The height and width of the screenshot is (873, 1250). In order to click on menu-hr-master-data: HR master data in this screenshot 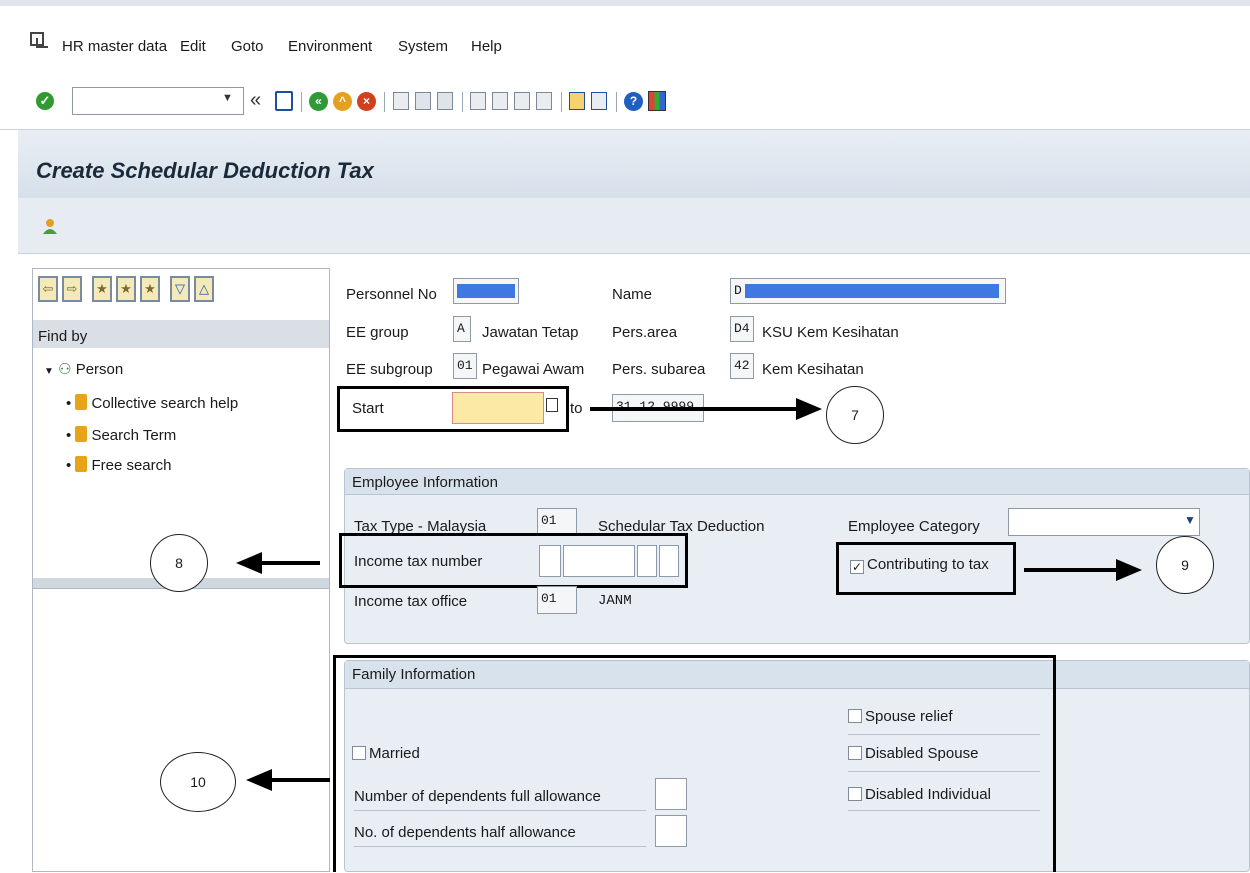, I will do `click(114, 46)`.